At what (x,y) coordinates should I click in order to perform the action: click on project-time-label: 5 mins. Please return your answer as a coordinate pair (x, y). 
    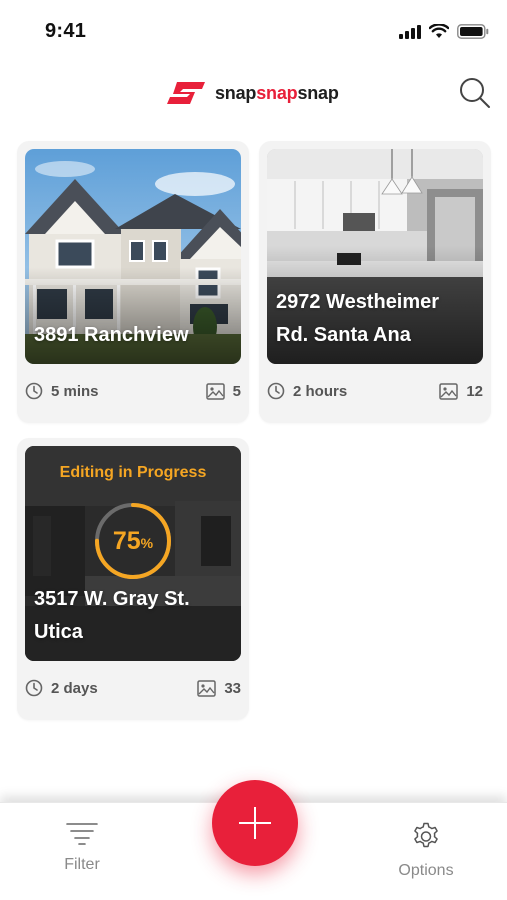
    Looking at the image, I should click on (75, 391).